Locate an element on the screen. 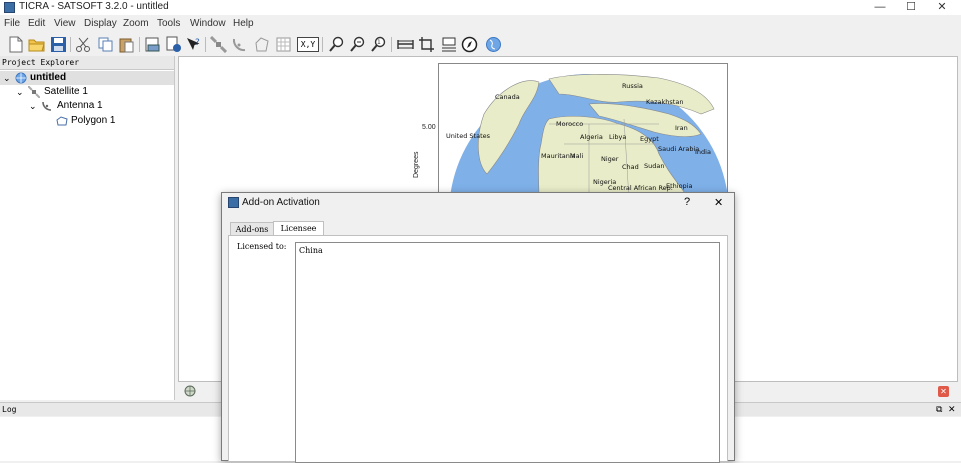  y-axis-label: Degrees is located at coordinates (416, 164).